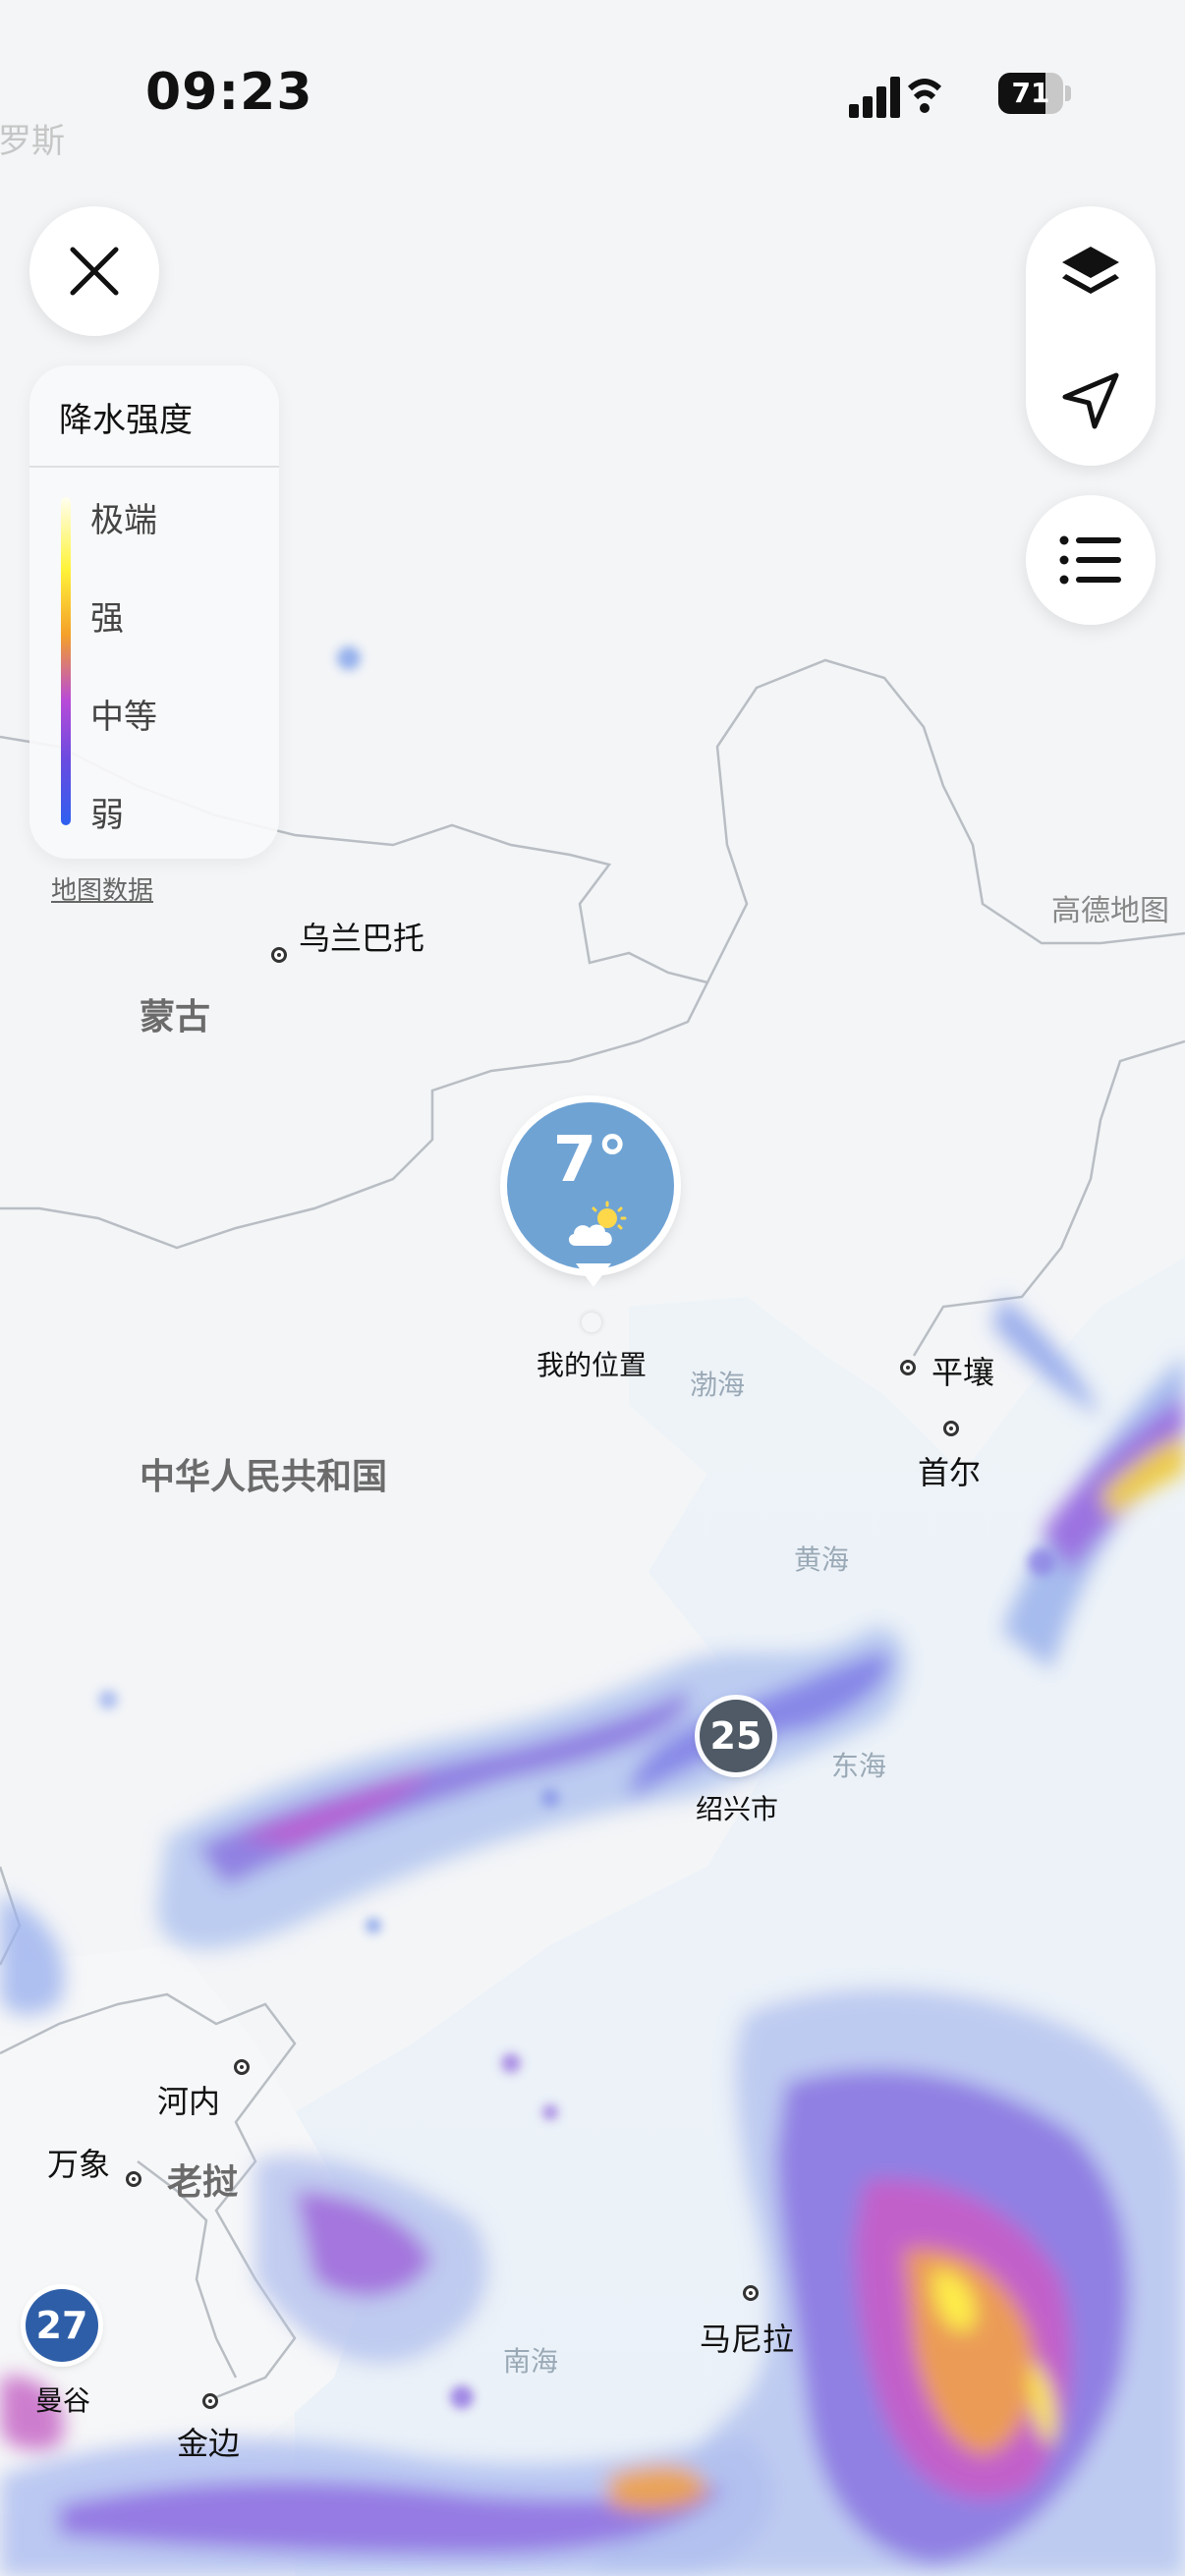 The width and height of the screenshot is (1185, 2576). What do you see at coordinates (1030, 93) in the screenshot?
I see `battery-level: 71` at bounding box center [1030, 93].